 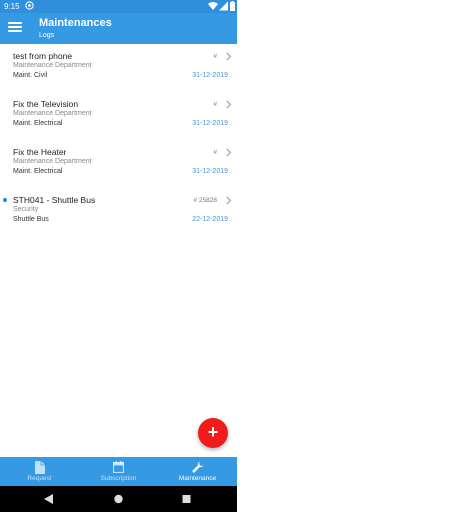 What do you see at coordinates (43, 56) in the screenshot?
I see `log-title: test from phone` at bounding box center [43, 56].